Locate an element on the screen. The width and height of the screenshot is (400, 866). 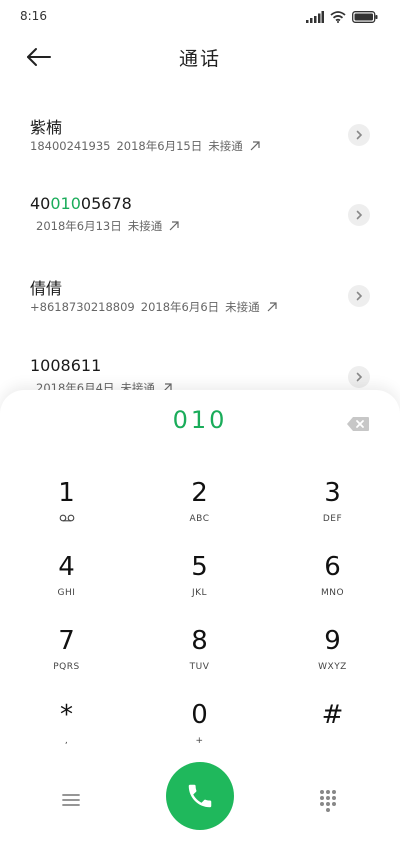
call-detail: 18400241935 2018年6月15日 未接通 is located at coordinates (145, 146).